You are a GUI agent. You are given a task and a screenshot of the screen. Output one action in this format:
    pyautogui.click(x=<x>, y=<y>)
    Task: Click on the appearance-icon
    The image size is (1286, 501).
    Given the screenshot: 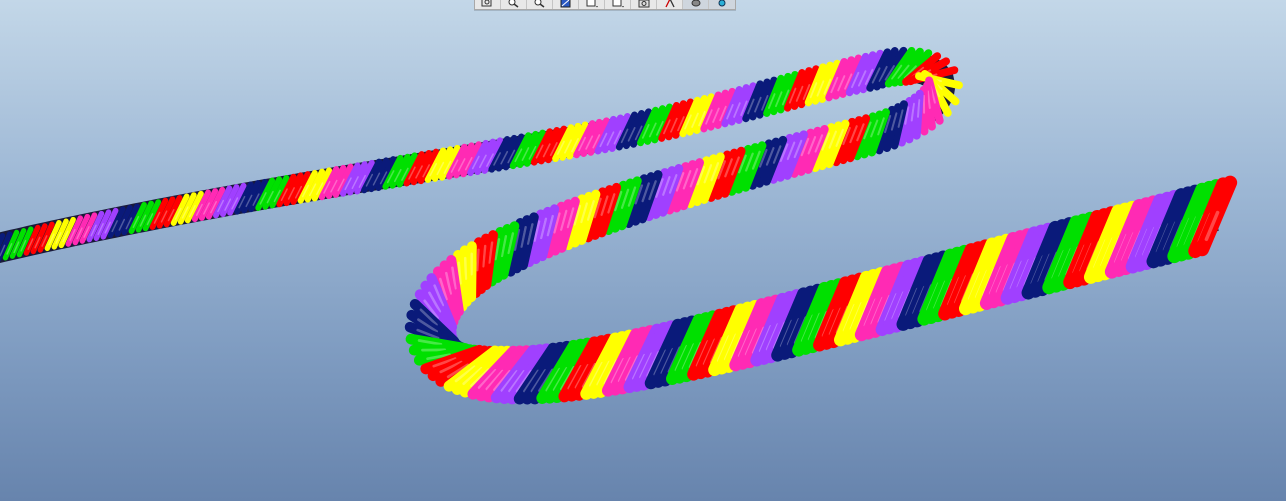 What is the action you would take?
    pyautogui.click(x=722, y=3)
    